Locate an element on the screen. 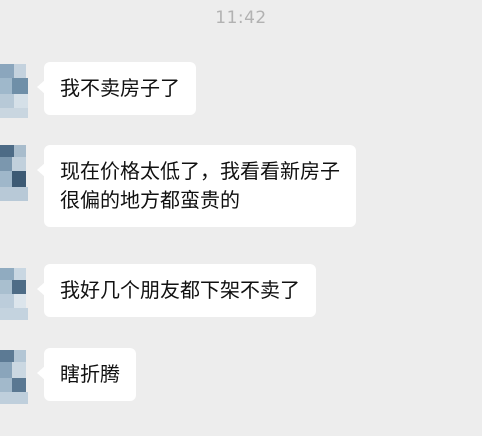  message-text: 瞎折腾 is located at coordinates (90, 374).